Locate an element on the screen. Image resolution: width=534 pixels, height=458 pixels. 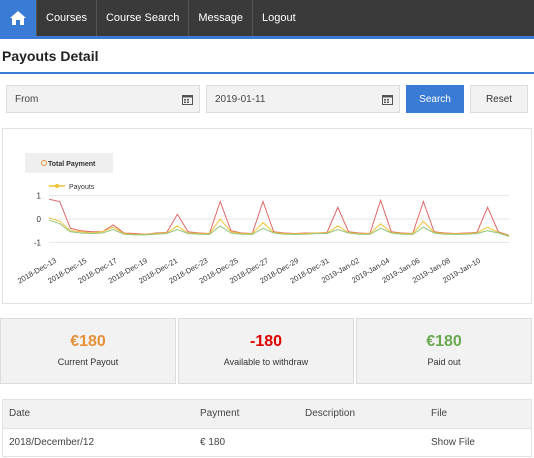
reset-button: Reset is located at coordinates (499, 99).